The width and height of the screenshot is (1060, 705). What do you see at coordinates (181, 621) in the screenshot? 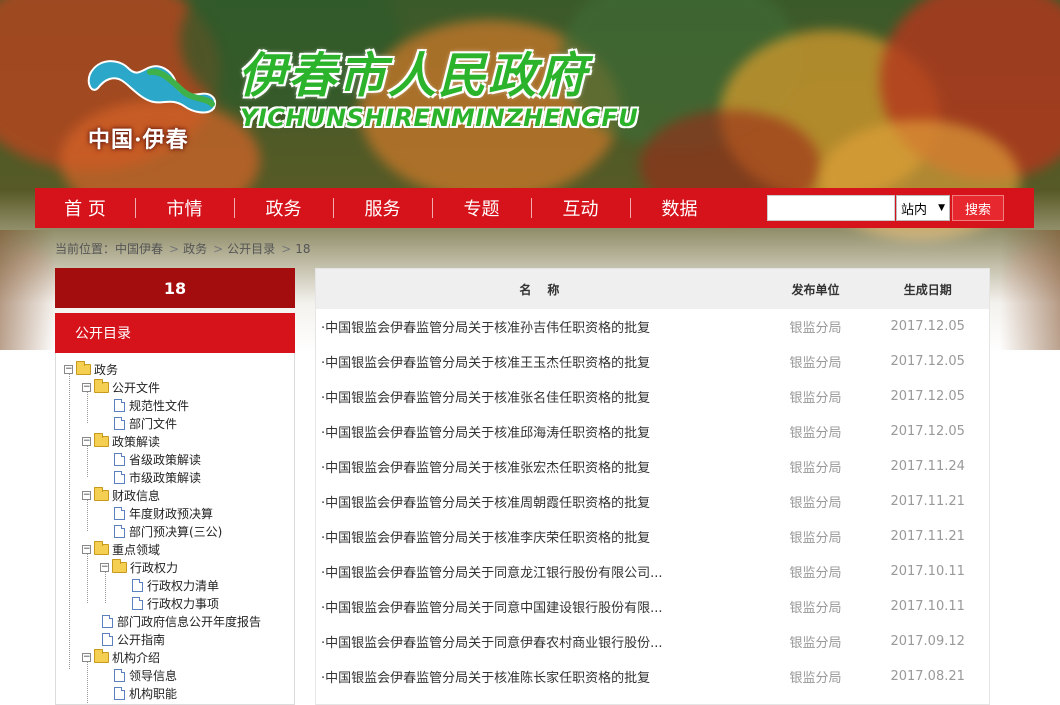
I see `tree-leaf-node: 部门政府信息公开年度报告` at bounding box center [181, 621].